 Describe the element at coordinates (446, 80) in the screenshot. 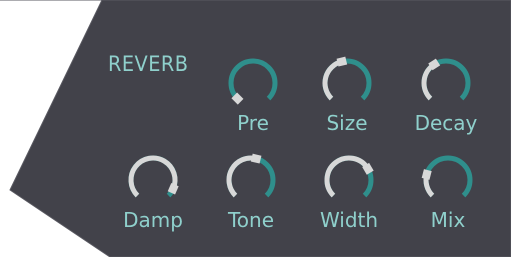

I see `knob-decay-dial` at that location.